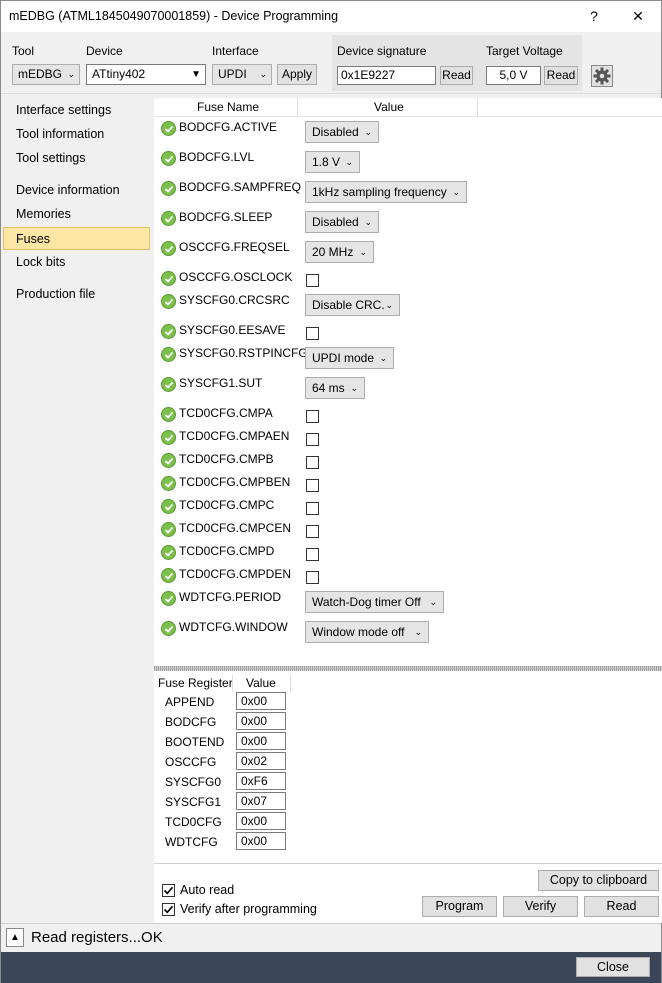 The image size is (662, 983). I want to click on device-label: Device, so click(104, 51).